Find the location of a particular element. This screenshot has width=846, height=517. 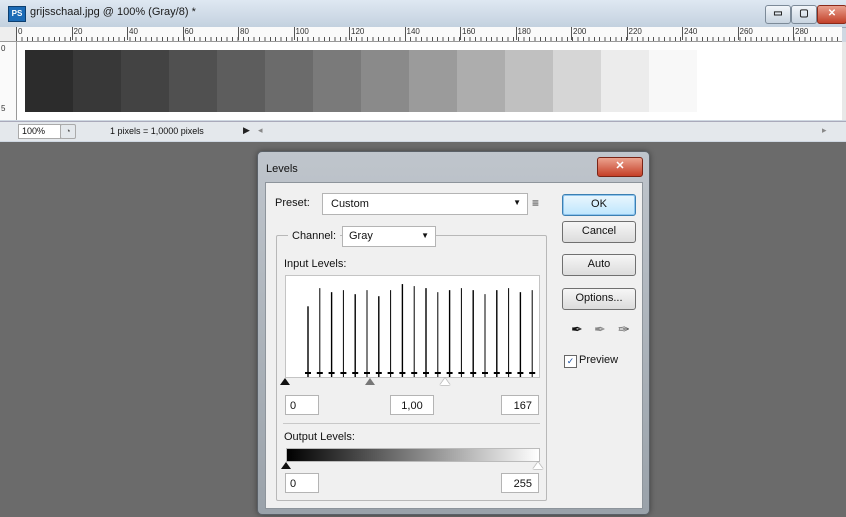

preview-label: Preview is located at coordinates (599, 360).